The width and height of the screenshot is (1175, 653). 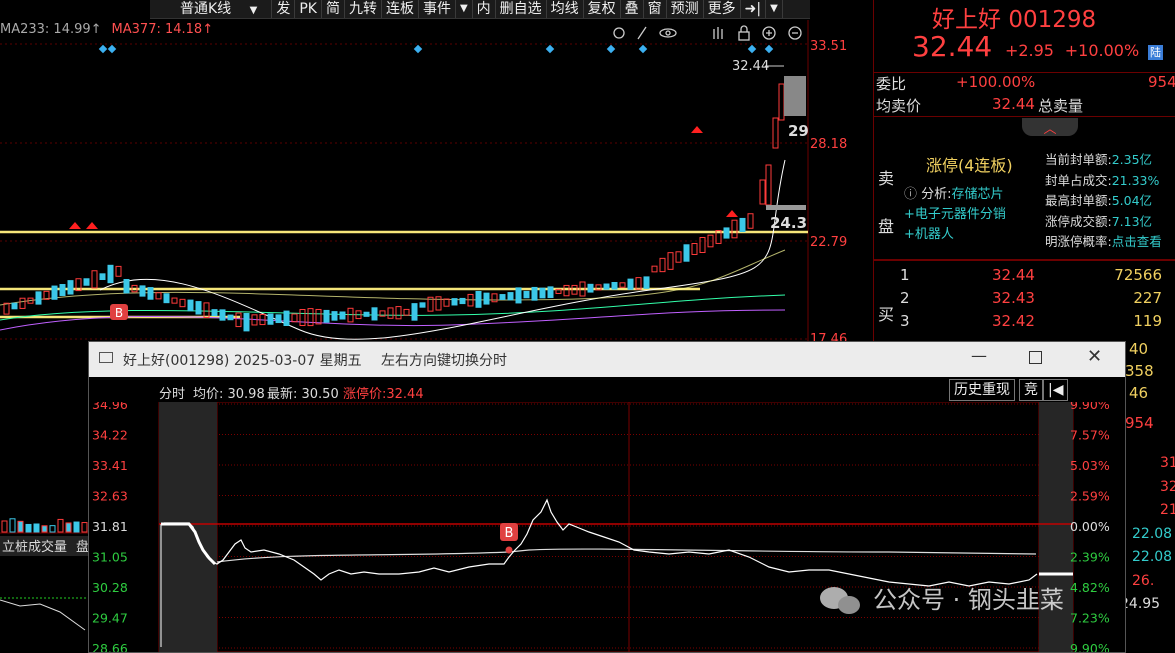 I want to click on stat-row: 明涨停概率:点击查看, so click(x=1103, y=242).